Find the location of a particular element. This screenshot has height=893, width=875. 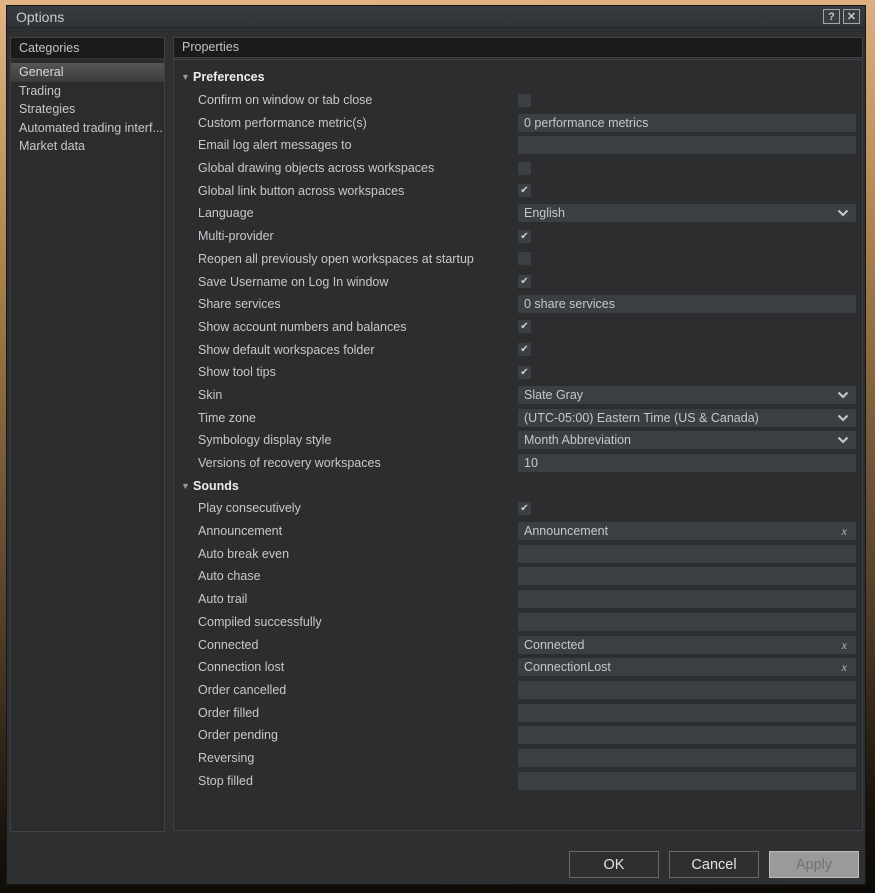

property-label: Time zone is located at coordinates (227, 417).